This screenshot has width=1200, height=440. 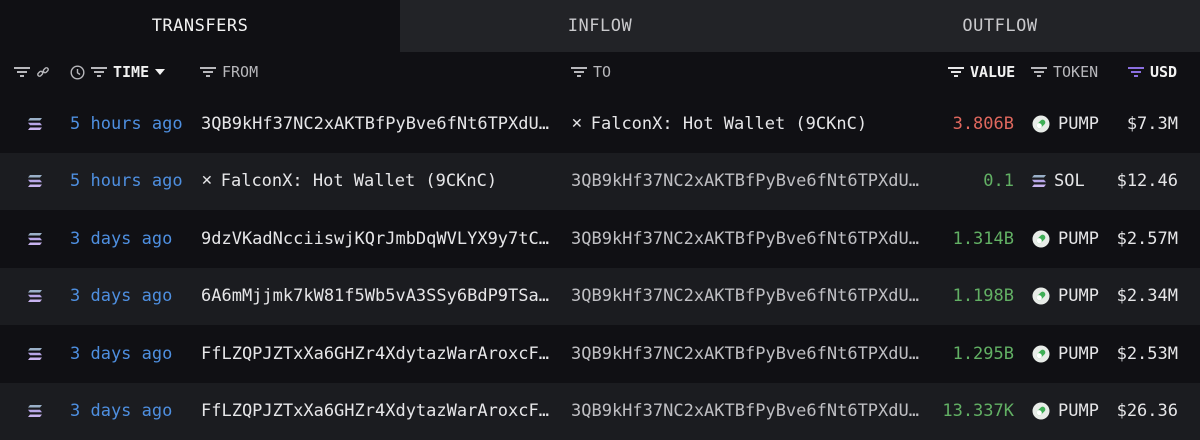 What do you see at coordinates (983, 124) in the screenshot?
I see `value-cell: 3.806B` at bounding box center [983, 124].